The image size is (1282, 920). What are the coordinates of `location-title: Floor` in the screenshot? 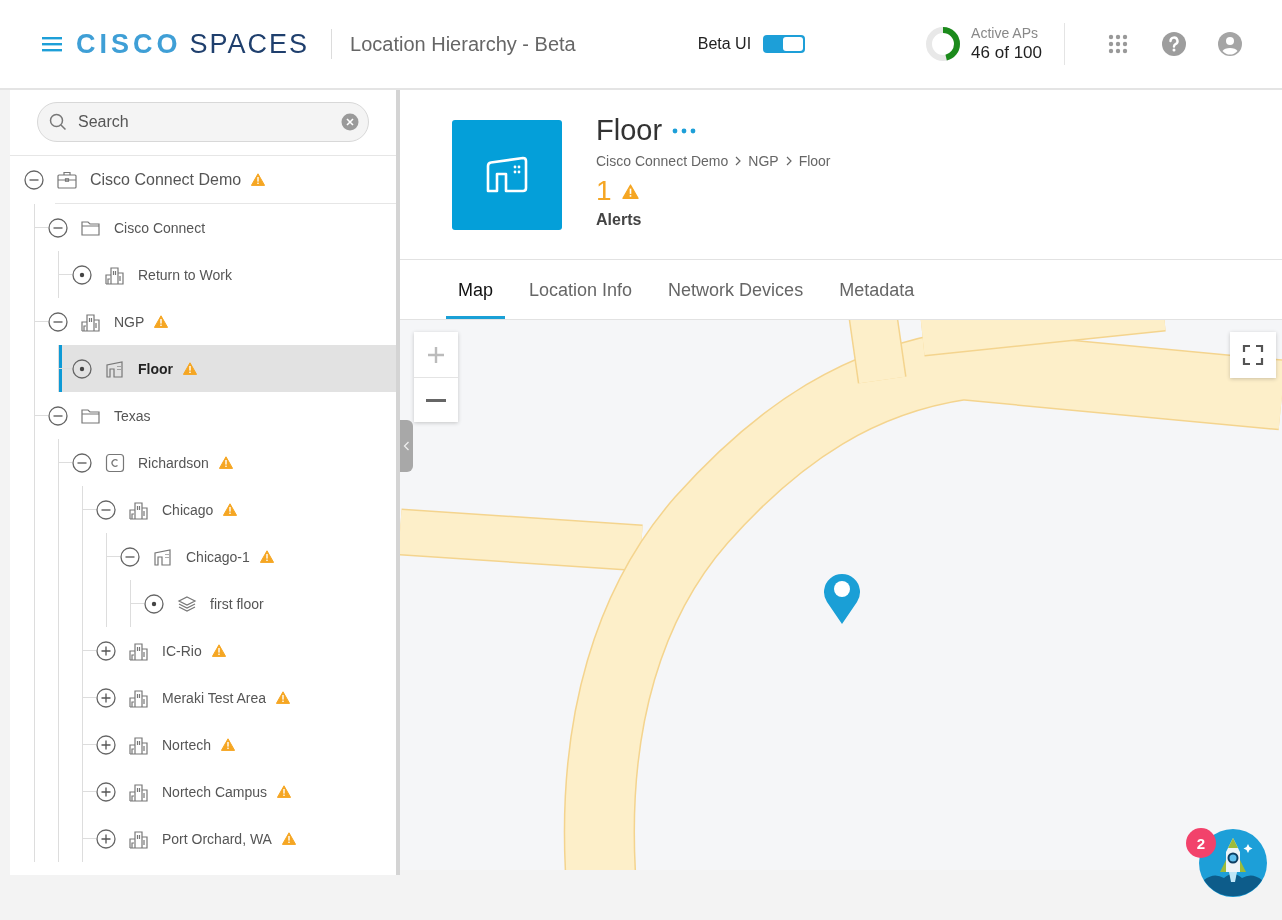 It's located at (629, 130).